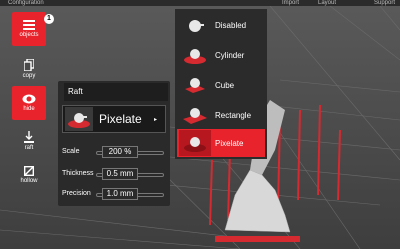 This screenshot has width=400, height=249. I want to click on copy-button: copy, so click(29, 69).